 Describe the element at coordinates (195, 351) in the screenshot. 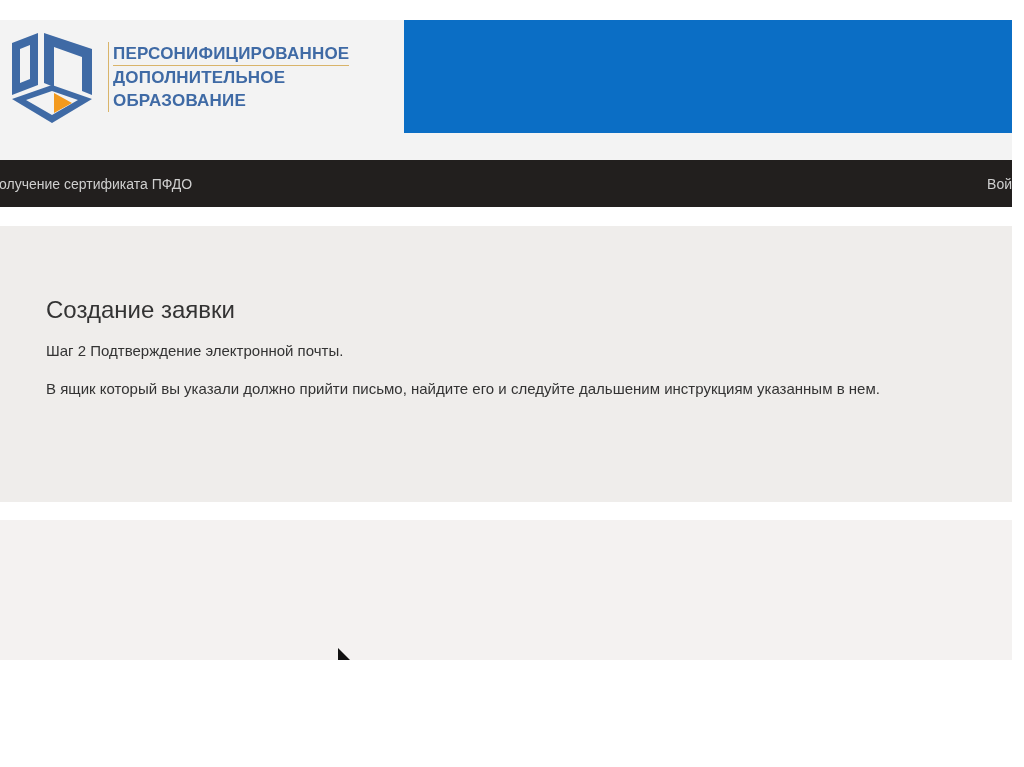

I see `step-text: Шаг 2 Подтверждение электронной почты.` at that location.